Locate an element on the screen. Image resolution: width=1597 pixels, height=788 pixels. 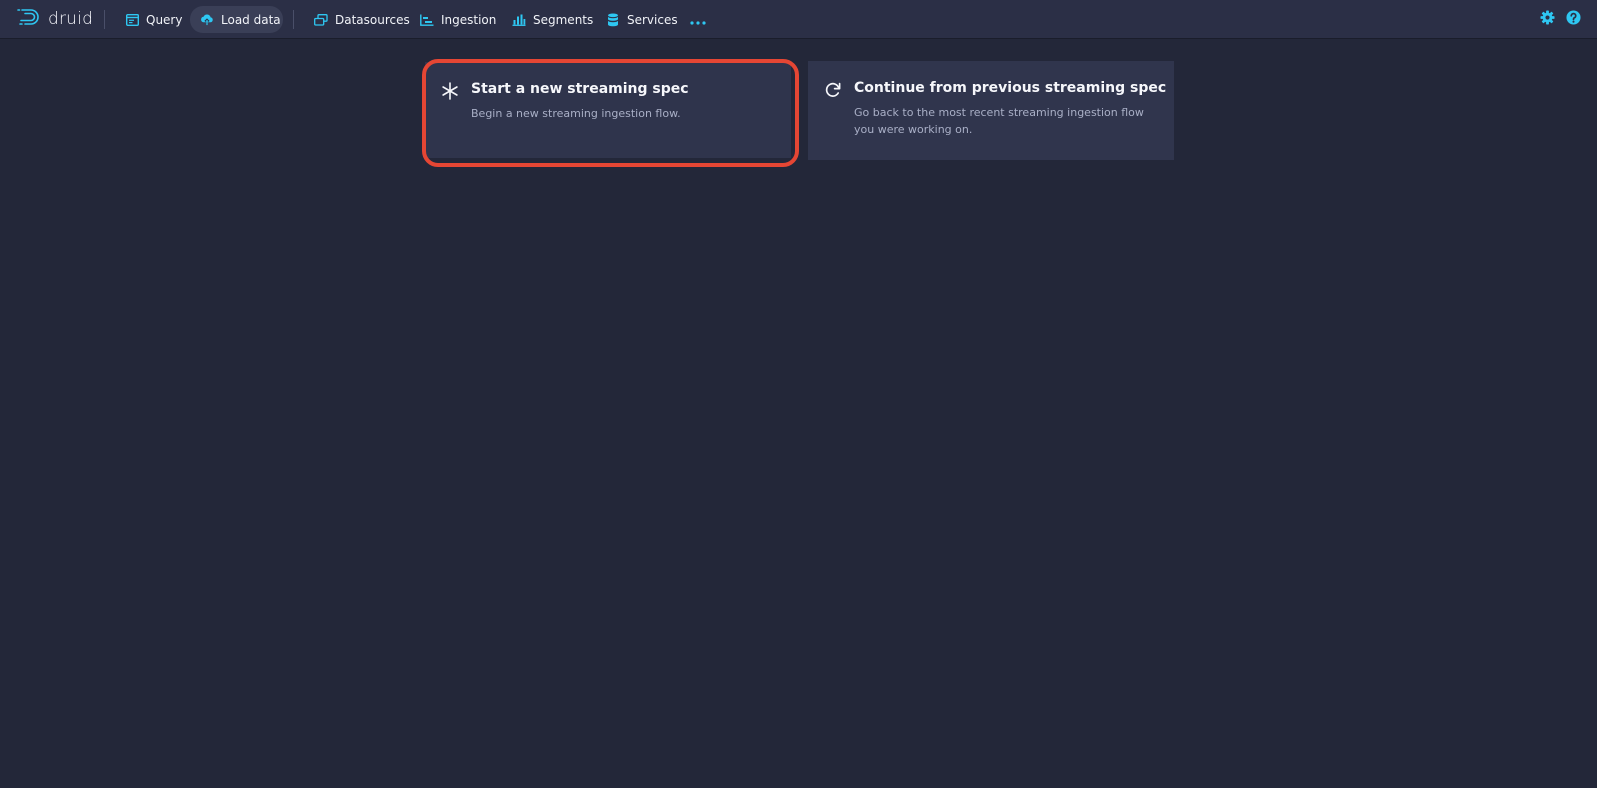
nav-item-label: Load data is located at coordinates (251, 19).